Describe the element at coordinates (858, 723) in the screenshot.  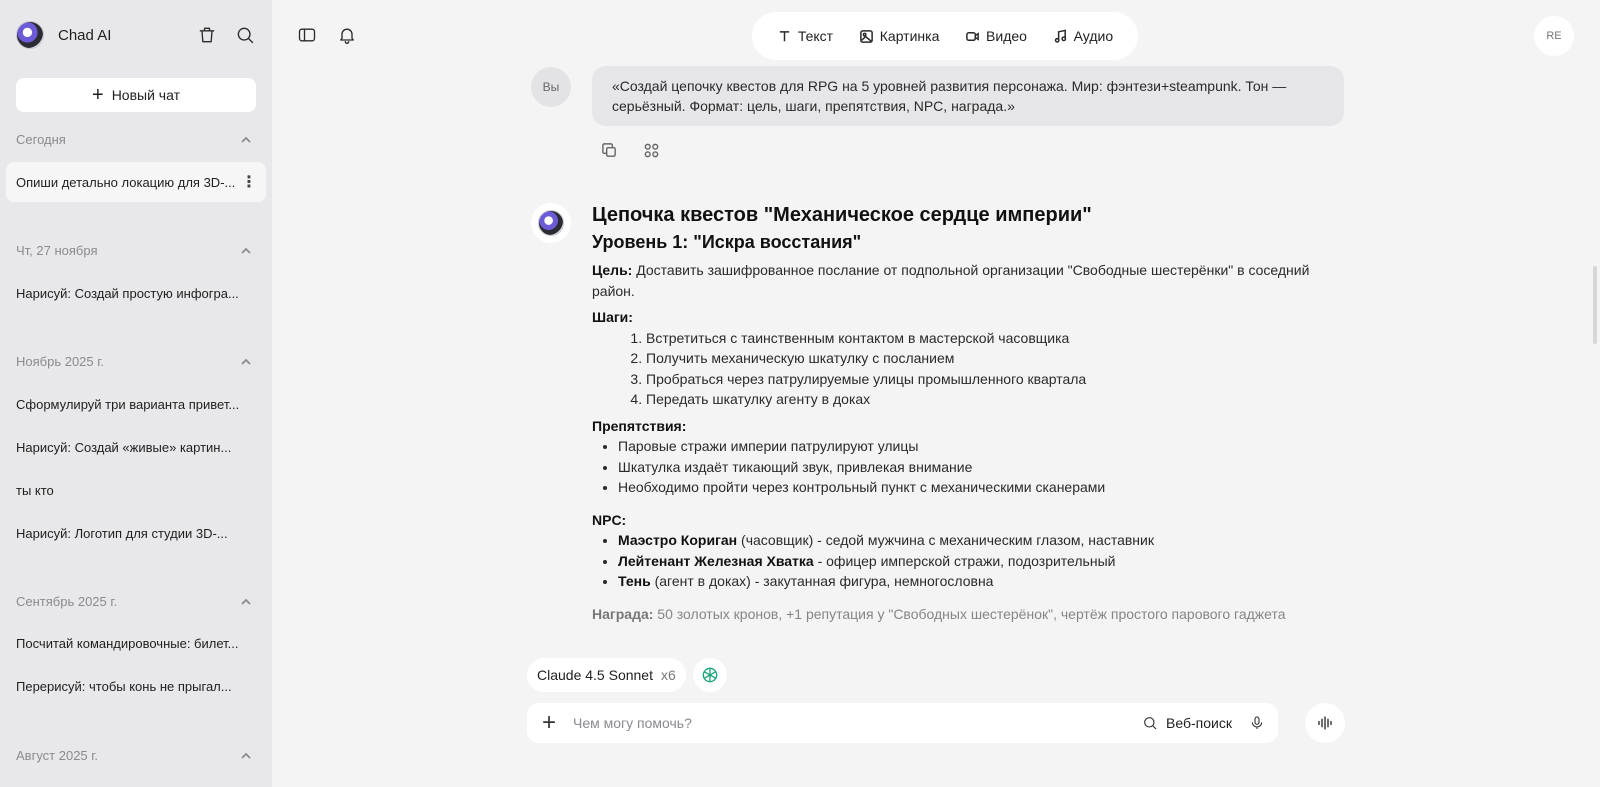
I see `message-input` at that location.